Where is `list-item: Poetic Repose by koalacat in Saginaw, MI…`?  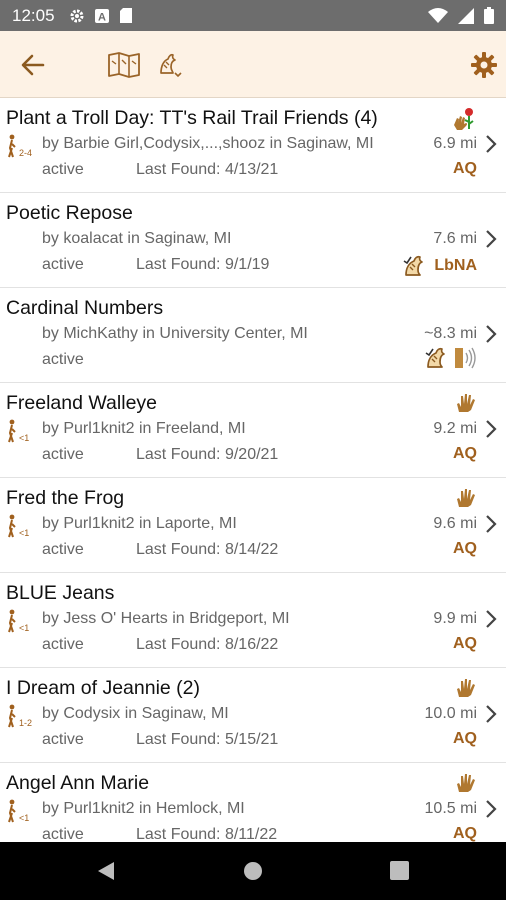 list-item: Poetic Repose by koalacat in Saginaw, MI… is located at coordinates (253, 240).